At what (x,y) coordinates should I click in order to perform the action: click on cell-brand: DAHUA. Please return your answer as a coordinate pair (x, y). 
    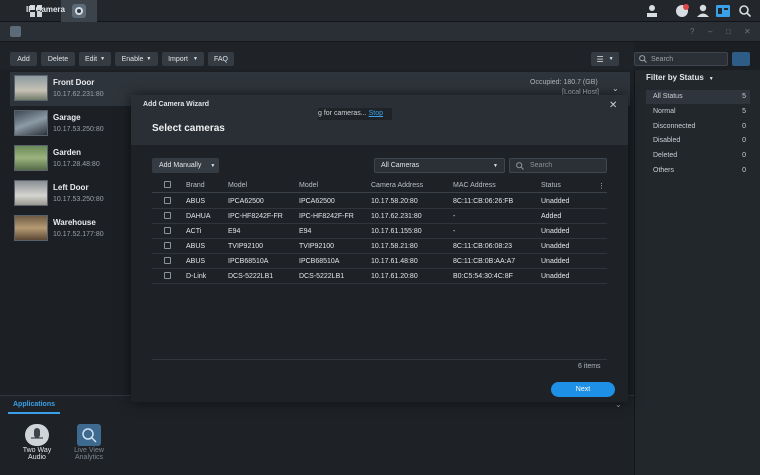
    Looking at the image, I should click on (198, 216).